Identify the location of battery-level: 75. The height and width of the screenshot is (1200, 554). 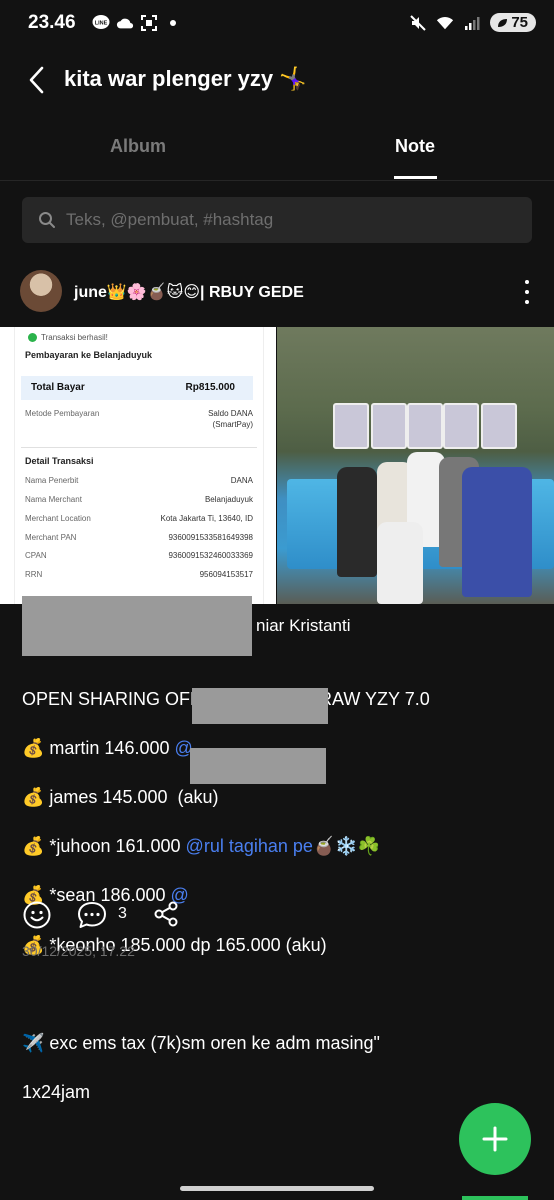
(519, 22).